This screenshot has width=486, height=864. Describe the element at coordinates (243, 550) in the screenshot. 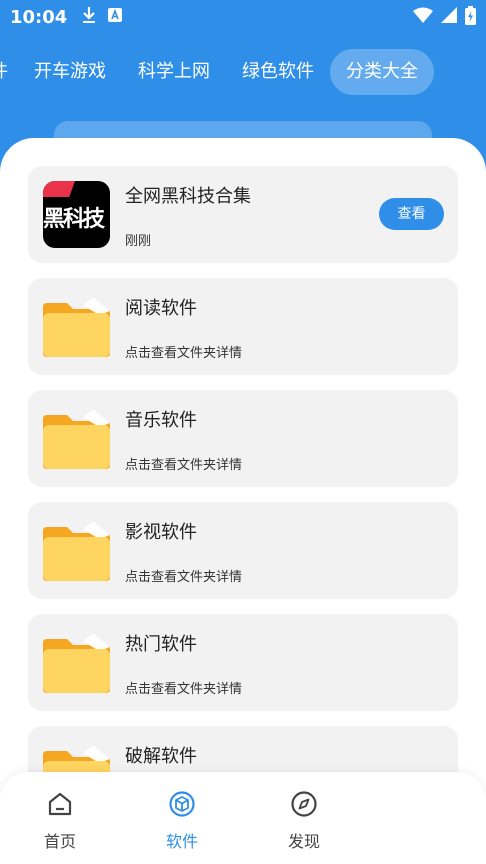

I see `list-item-folder: 影视软件 点击查看文件夹详情` at that location.